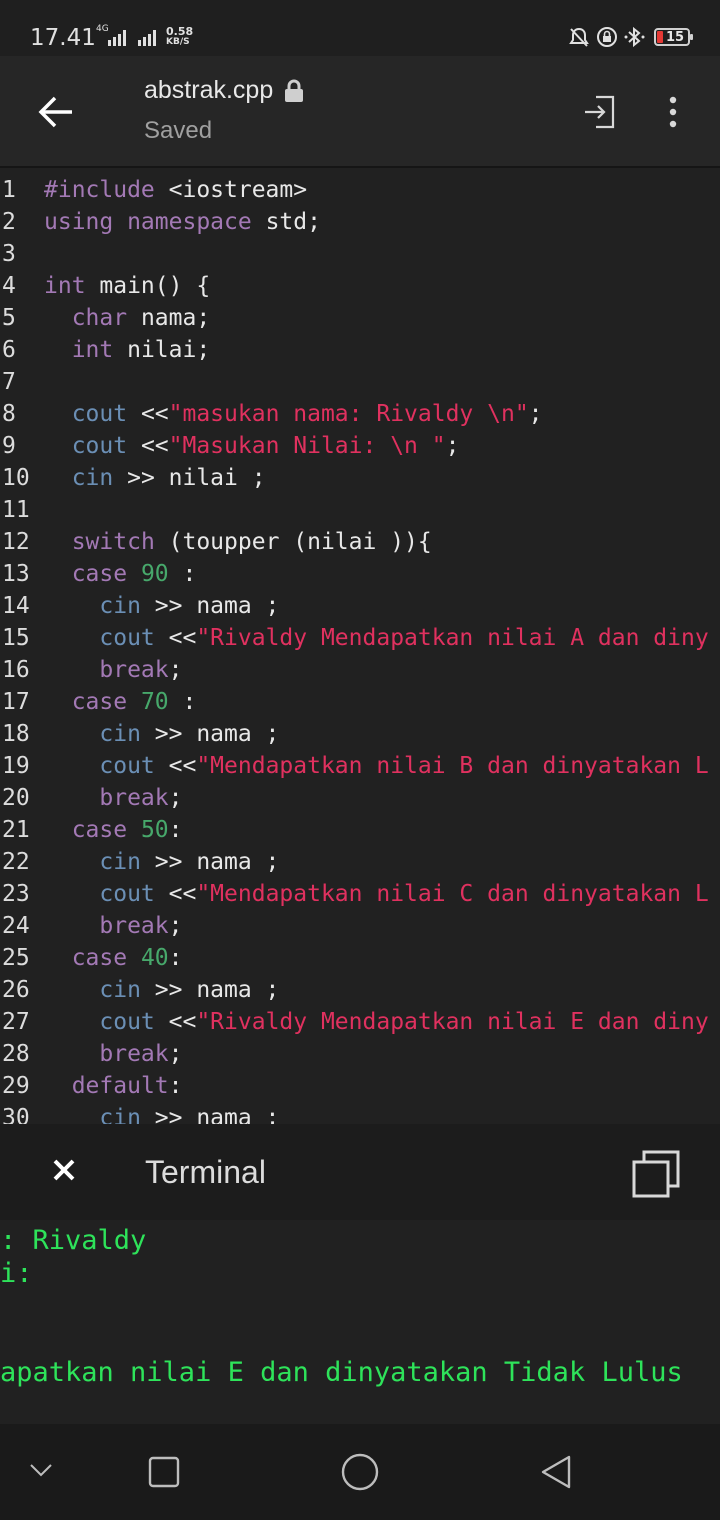 This screenshot has width=720, height=1520. What do you see at coordinates (656, 1174) in the screenshot?
I see `copy-icon` at bounding box center [656, 1174].